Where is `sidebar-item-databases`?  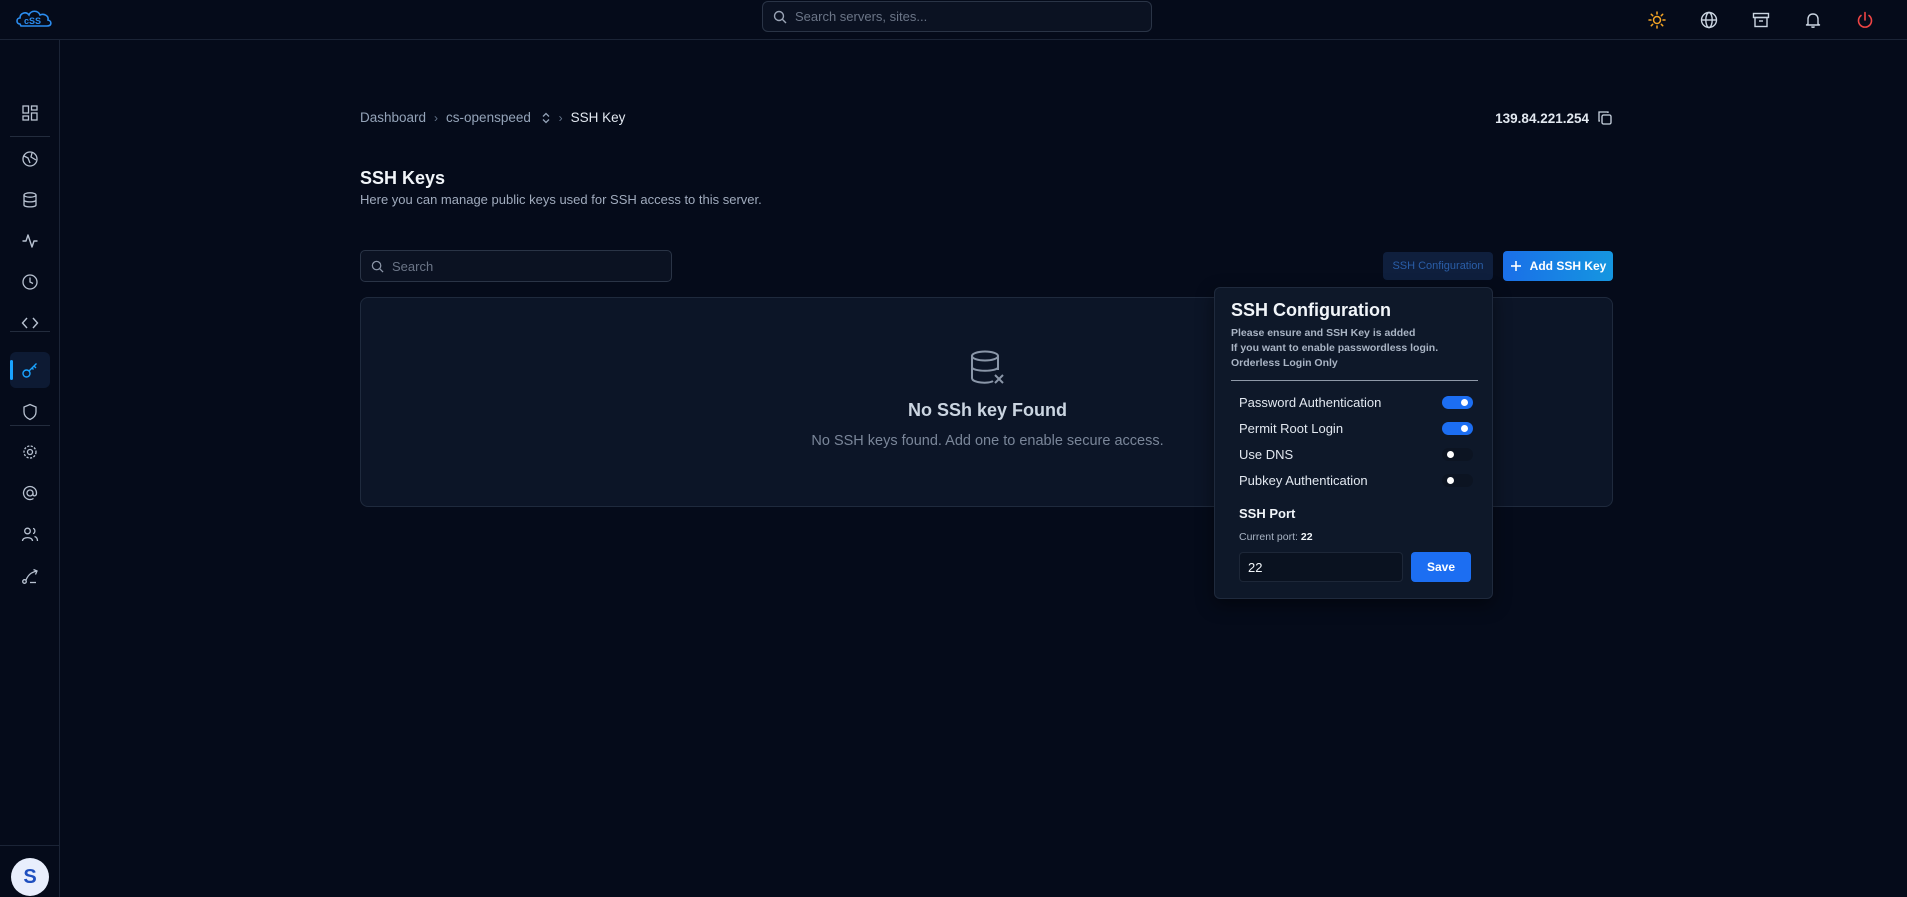
sidebar-item-databases is located at coordinates (30, 200).